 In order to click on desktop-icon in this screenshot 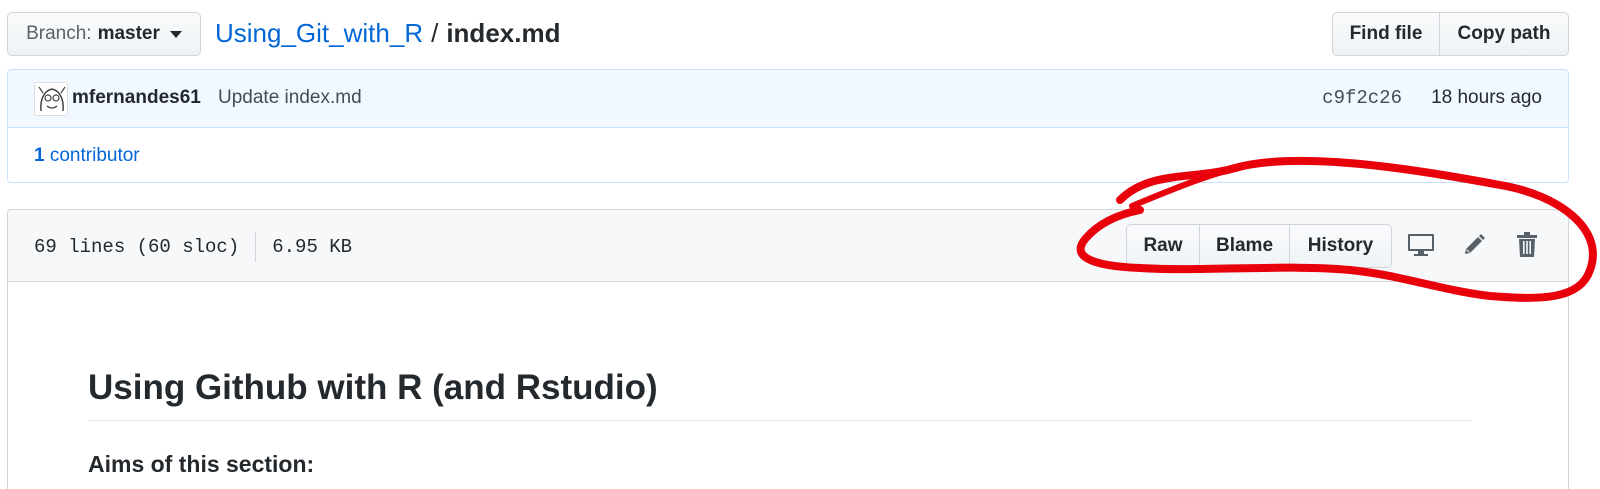, I will do `click(1421, 245)`.